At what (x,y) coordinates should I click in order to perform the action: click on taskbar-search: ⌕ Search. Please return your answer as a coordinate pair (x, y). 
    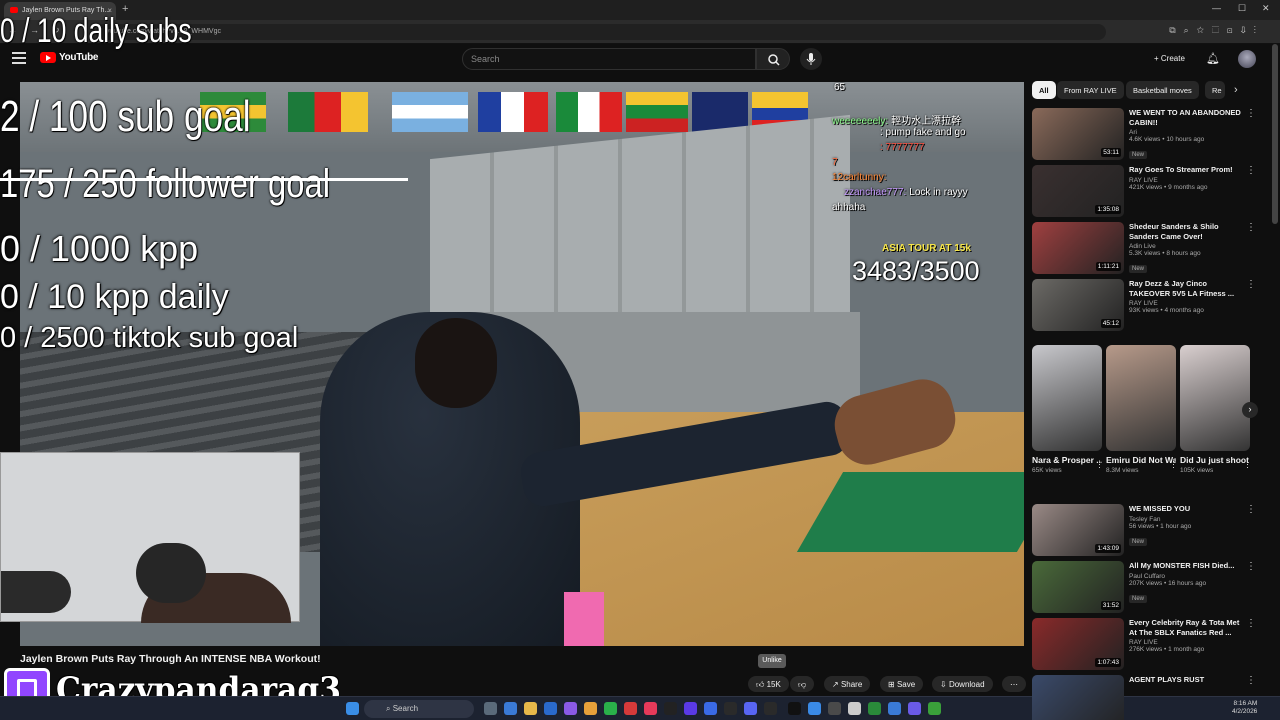
    Looking at the image, I should click on (419, 709).